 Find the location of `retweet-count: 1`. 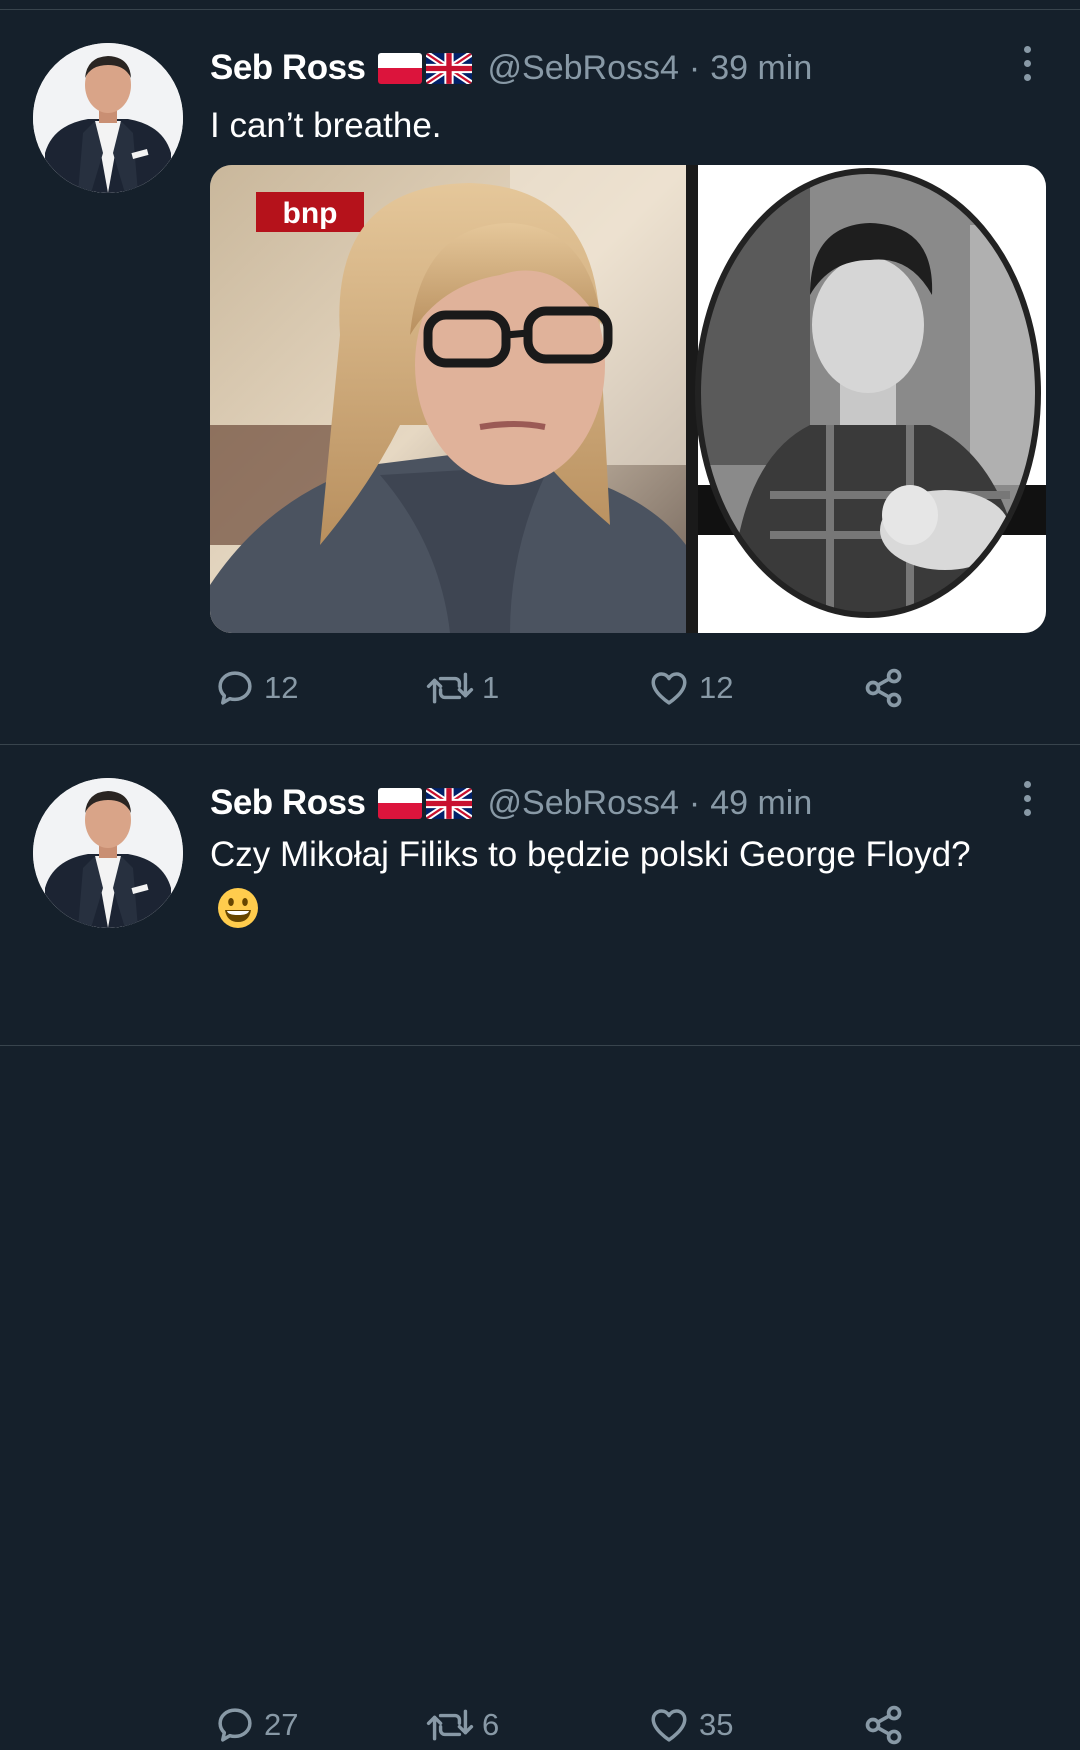

retweet-count: 1 is located at coordinates (491, 687).